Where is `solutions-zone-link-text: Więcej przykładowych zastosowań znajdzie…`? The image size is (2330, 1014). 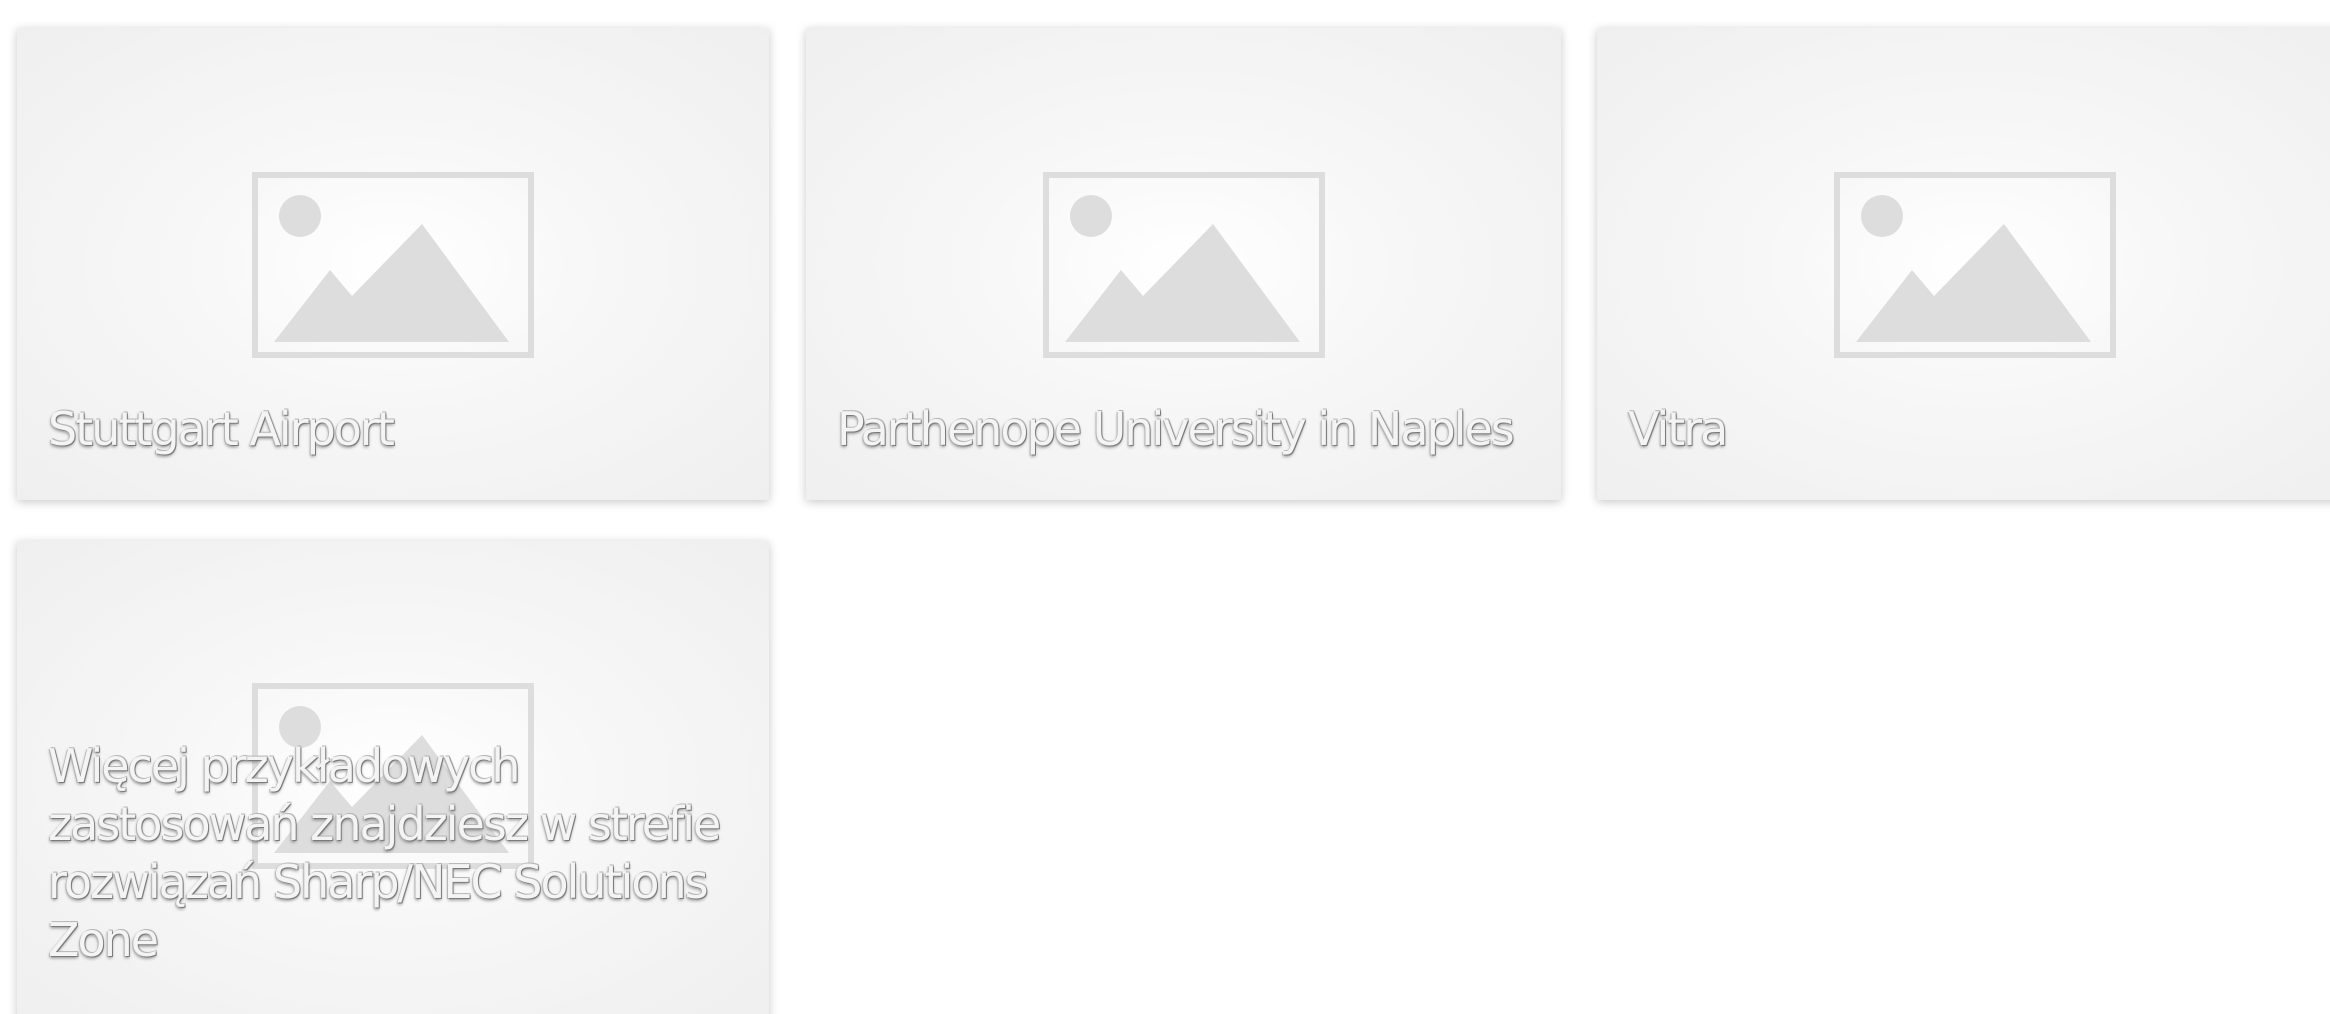
solutions-zone-link-text: Więcej przykładowych zastosowań znajdzie… is located at coordinates (384, 853).